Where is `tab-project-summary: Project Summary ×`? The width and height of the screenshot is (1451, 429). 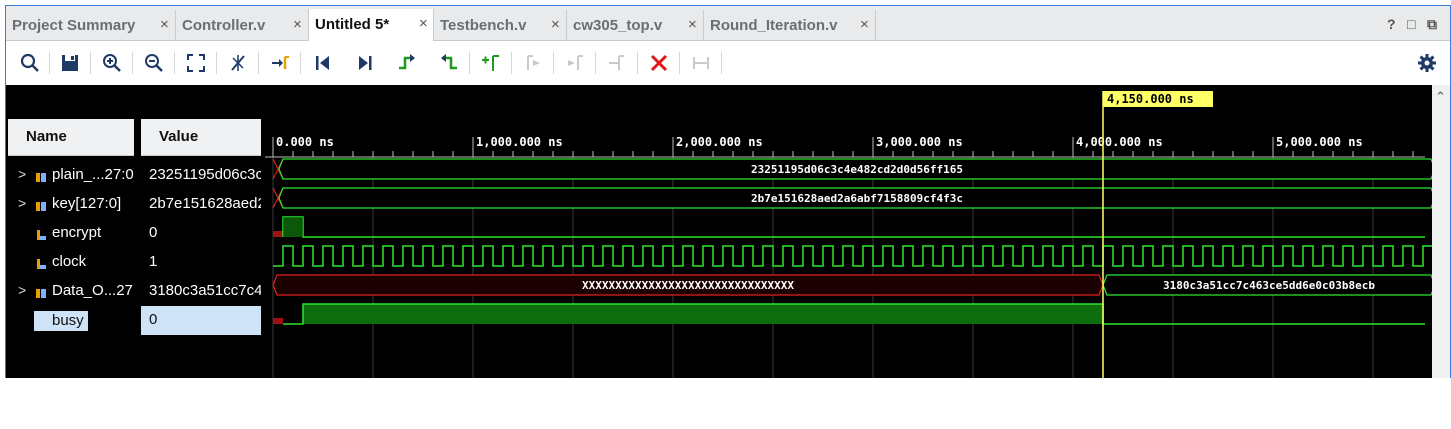
tab-project-summary: Project Summary × is located at coordinates (91, 25).